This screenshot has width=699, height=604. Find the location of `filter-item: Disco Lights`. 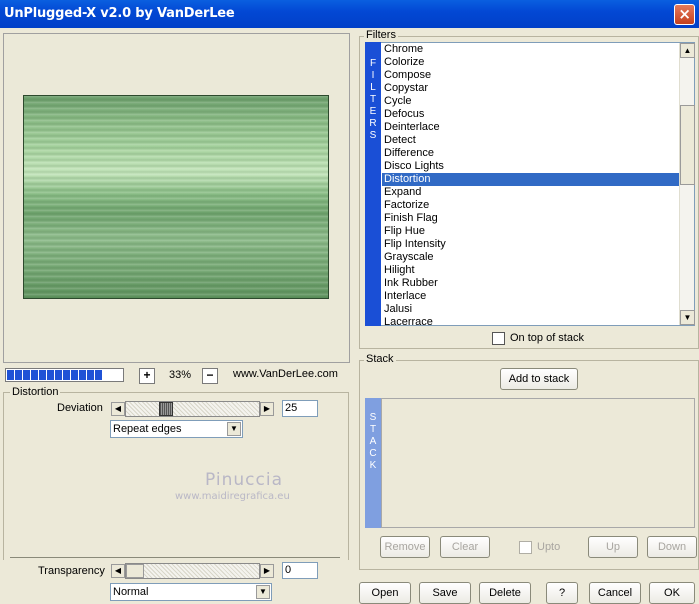

filter-item: Disco Lights is located at coordinates (530, 166).